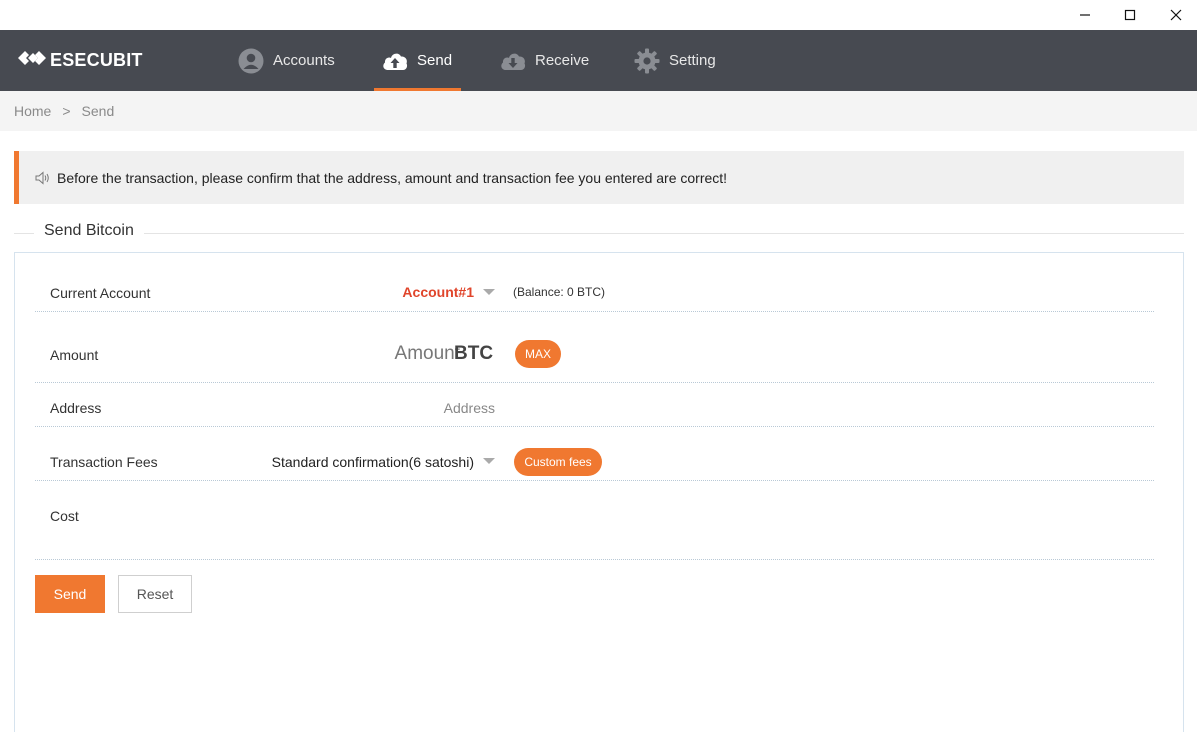 This screenshot has height=732, width=1197. What do you see at coordinates (692, 60) in the screenshot?
I see `nav-label: Setting` at bounding box center [692, 60].